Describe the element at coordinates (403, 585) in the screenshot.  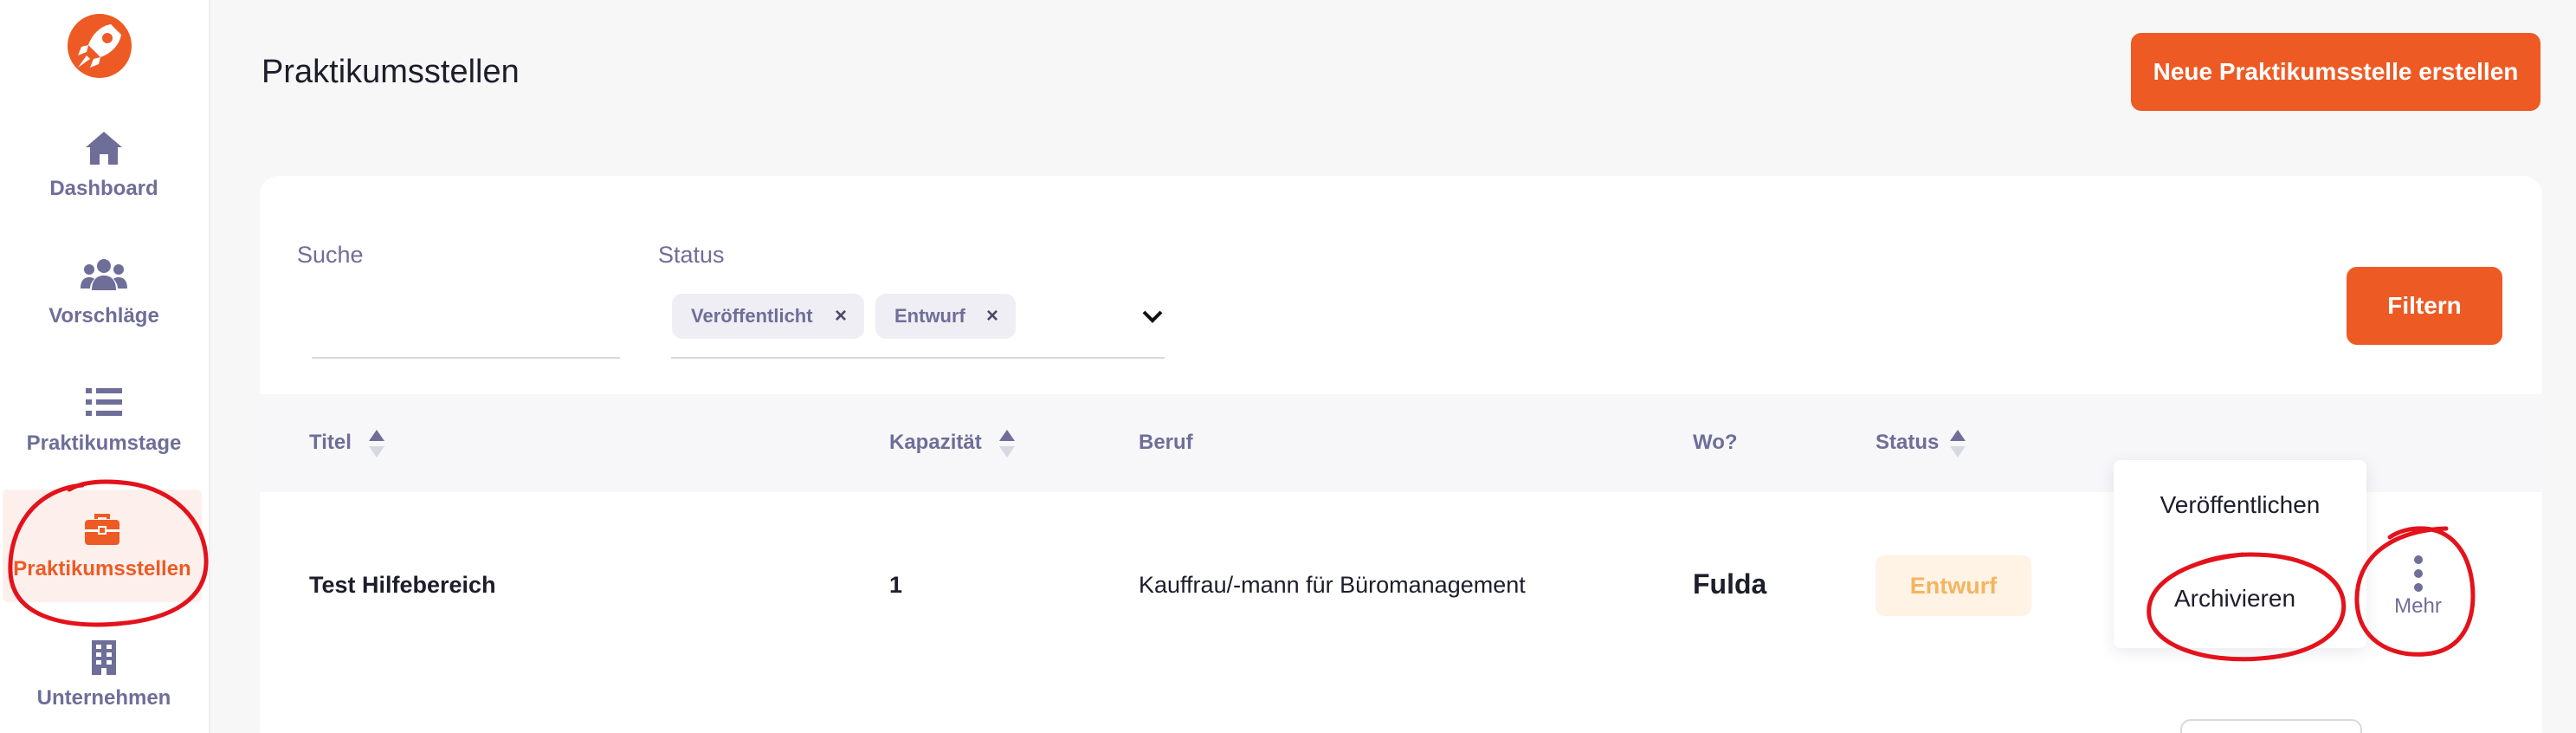
I see `cell-titel: Test Hilfebereich` at that location.